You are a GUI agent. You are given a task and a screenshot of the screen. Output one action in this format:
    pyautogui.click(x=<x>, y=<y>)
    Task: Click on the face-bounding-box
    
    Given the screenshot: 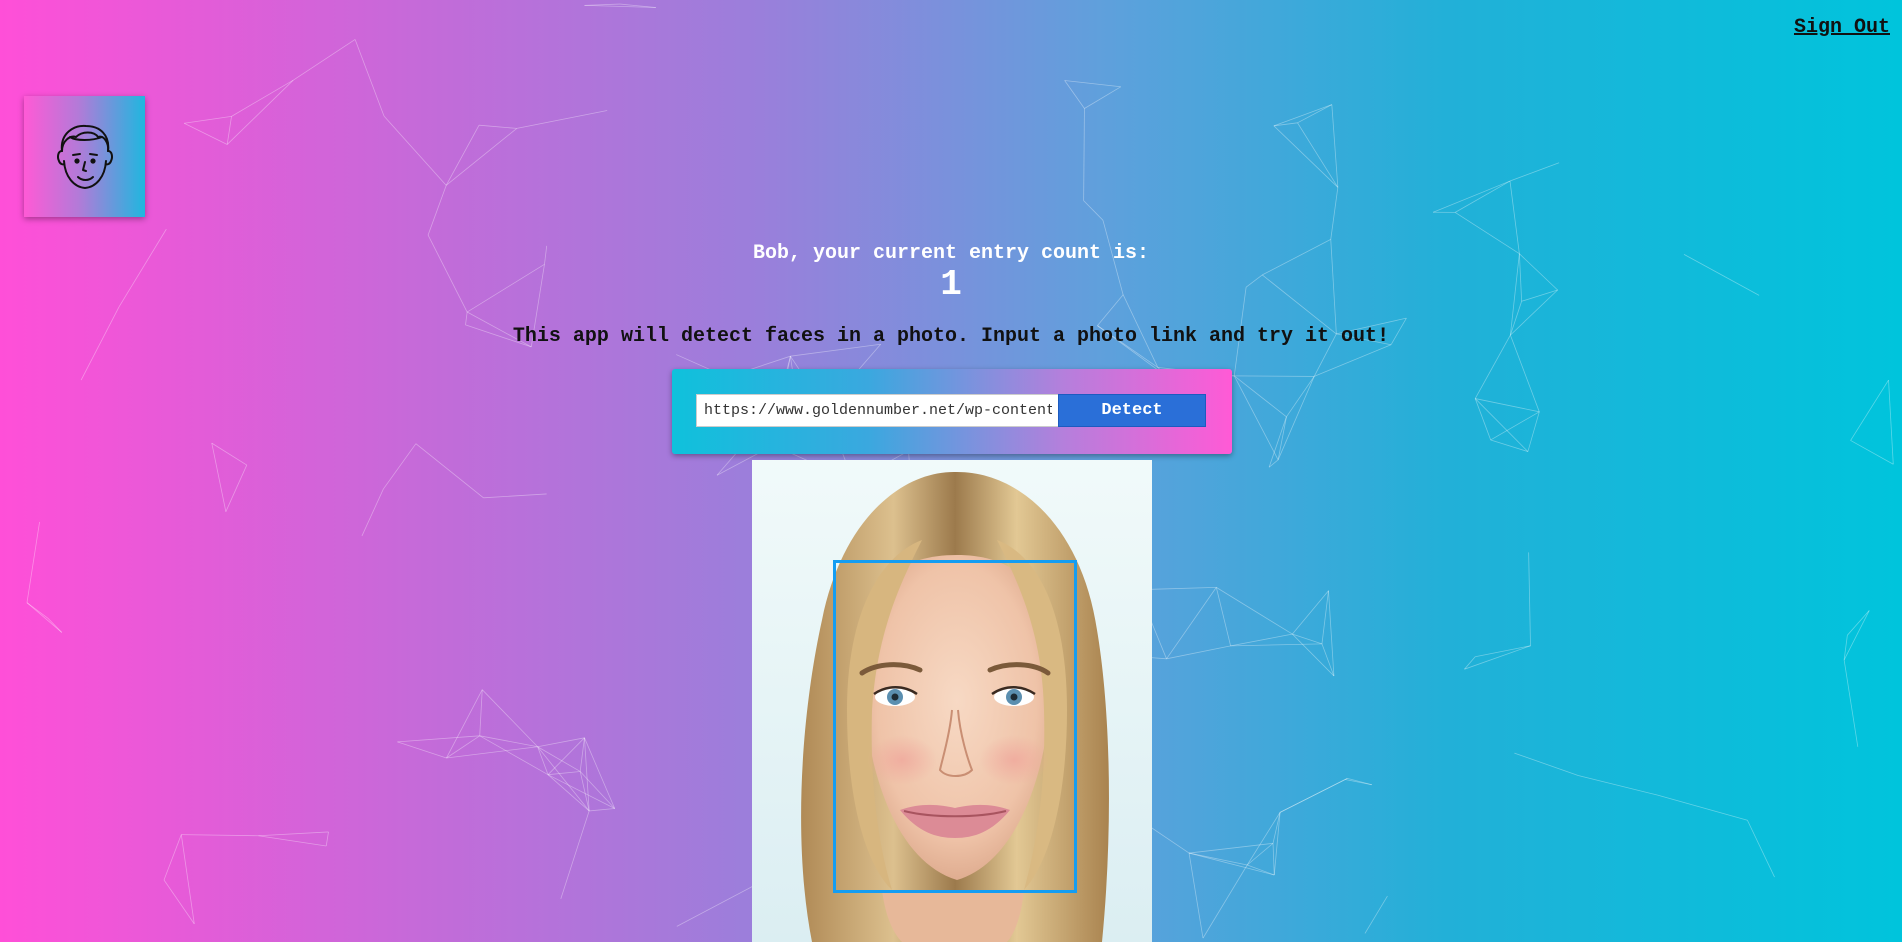 What is the action you would take?
    pyautogui.click(x=955, y=726)
    